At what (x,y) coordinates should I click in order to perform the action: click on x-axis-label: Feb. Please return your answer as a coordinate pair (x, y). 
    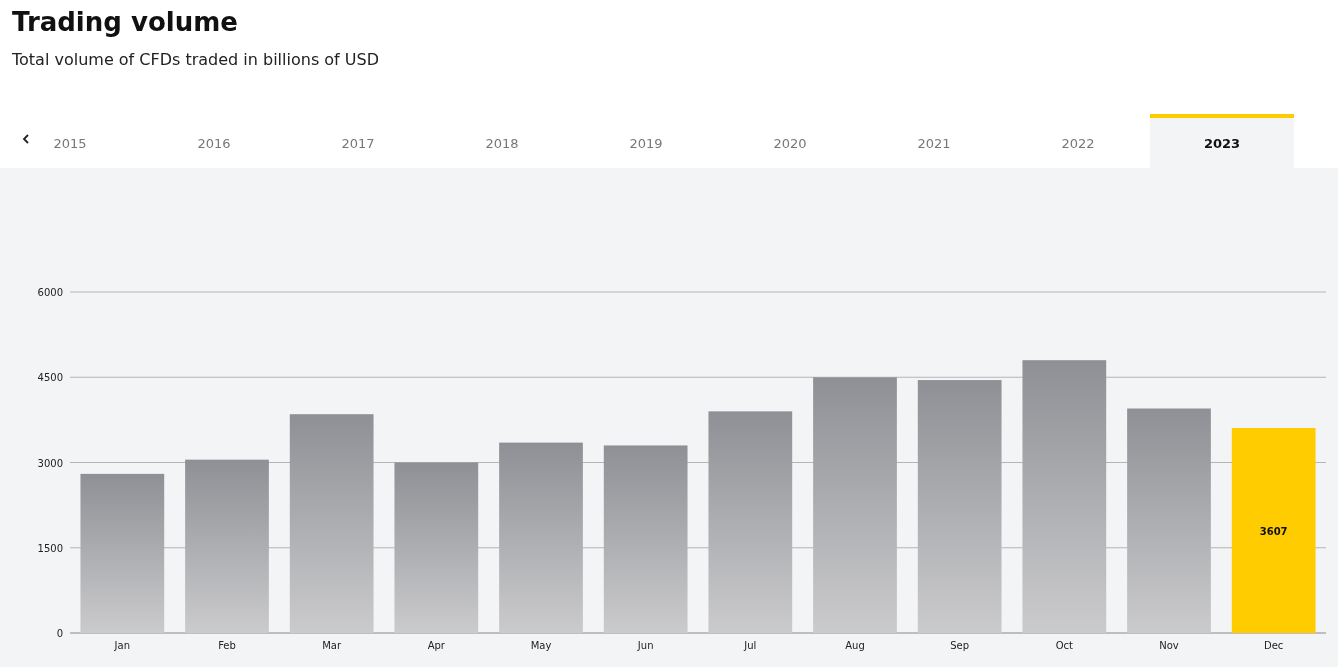
    Looking at the image, I should click on (227, 645).